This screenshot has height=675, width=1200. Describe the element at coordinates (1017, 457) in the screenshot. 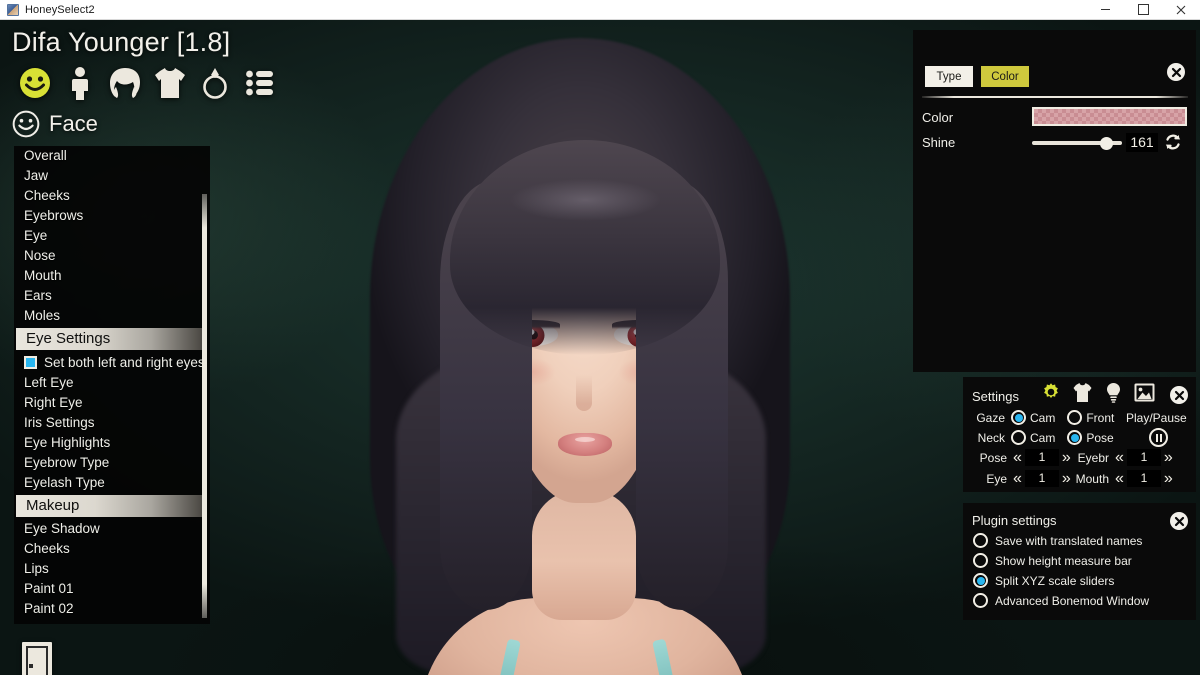

I see `stepper-pose-prev: «` at that location.